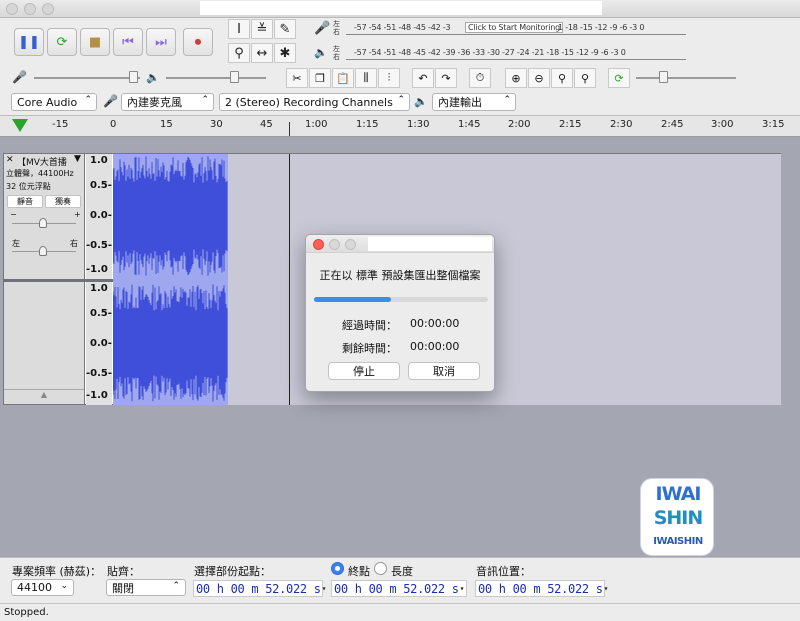  What do you see at coordinates (205, 100) in the screenshot?
I see `chevron-down-icon: ⌃` at bounding box center [205, 100].